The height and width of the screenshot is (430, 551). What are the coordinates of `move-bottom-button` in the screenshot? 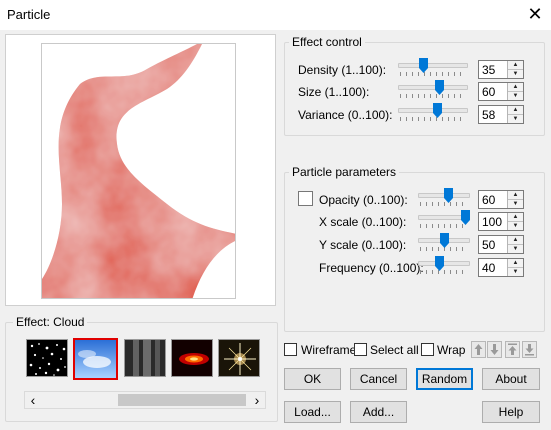 It's located at (529, 349).